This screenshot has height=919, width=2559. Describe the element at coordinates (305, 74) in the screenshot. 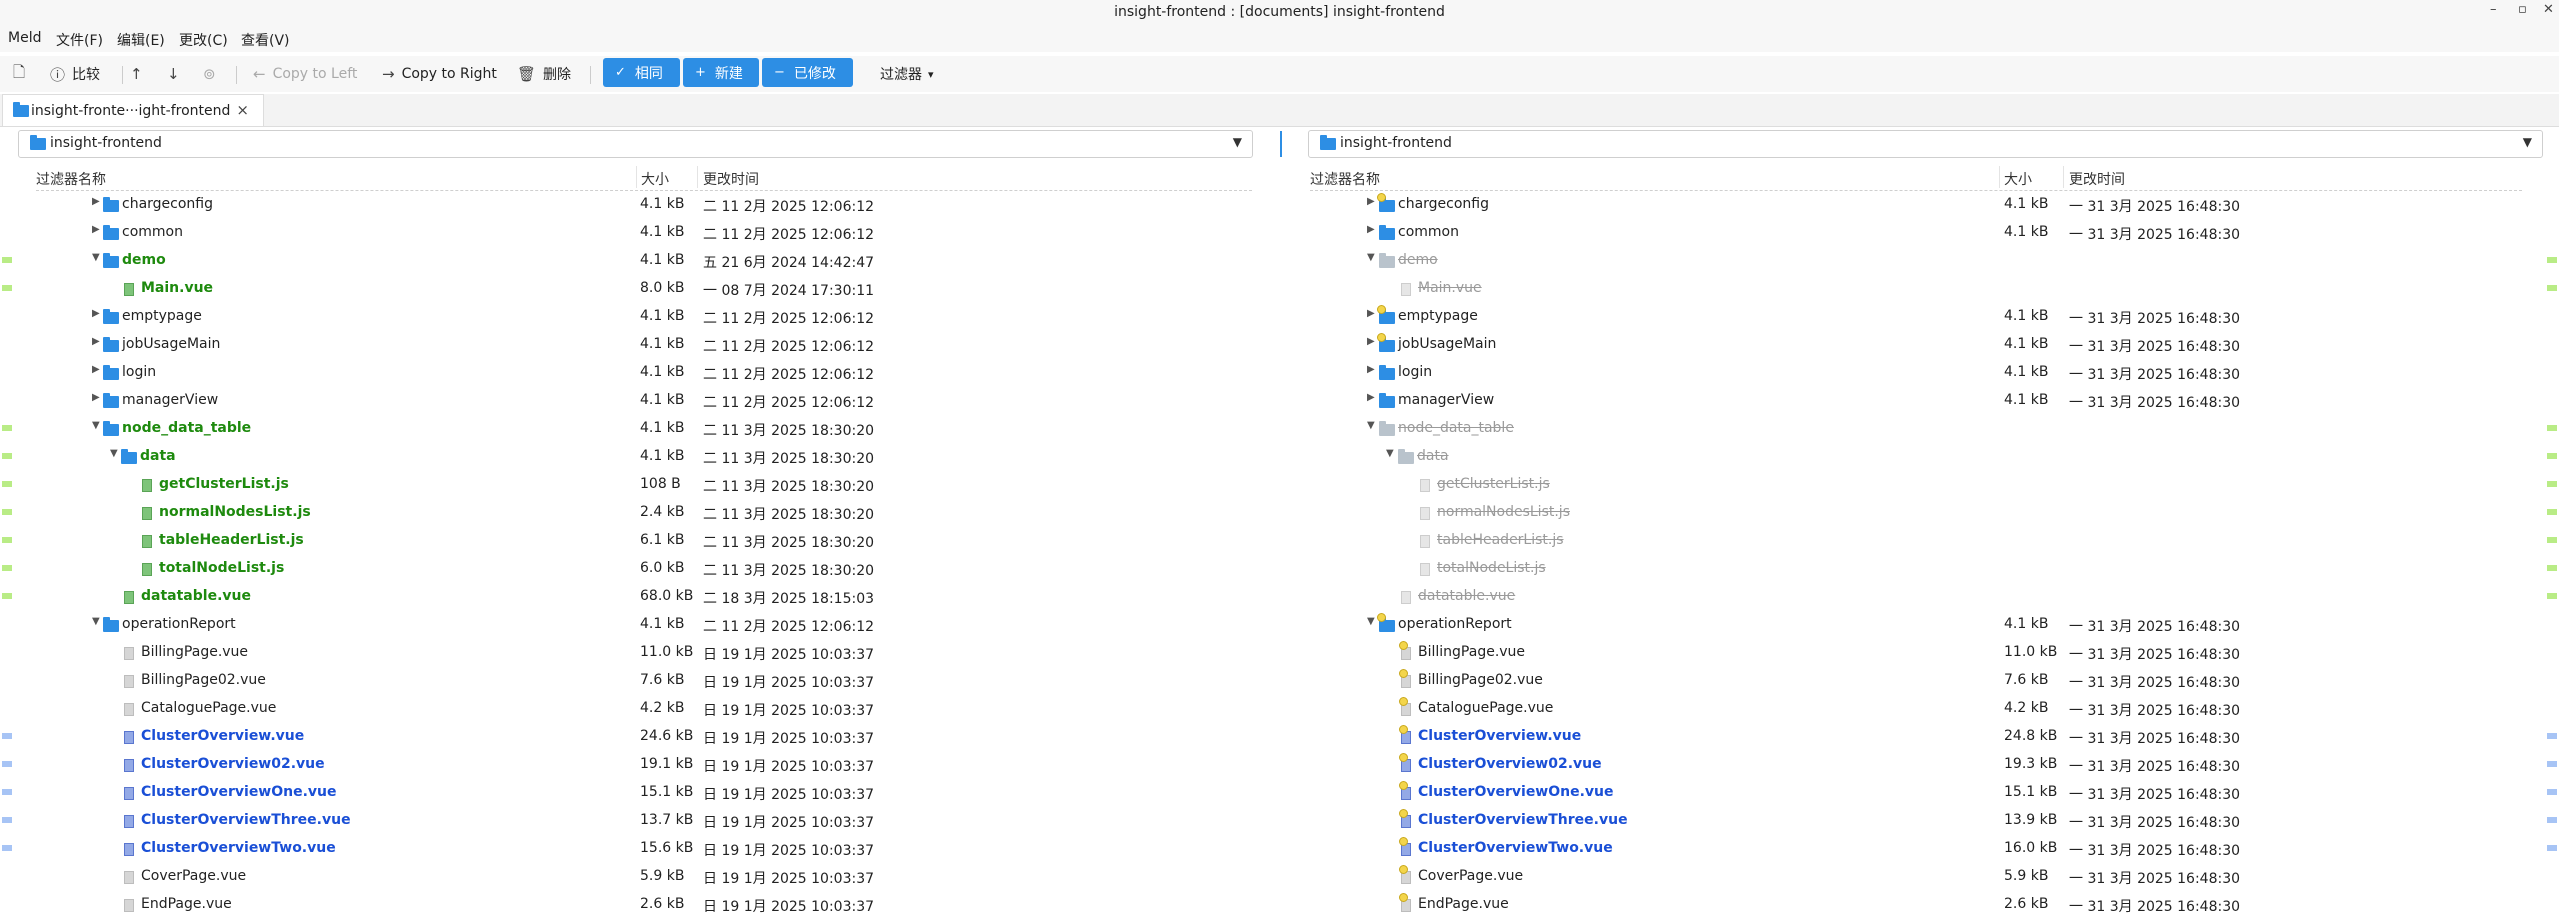

I see `copy-to-left-button: ← Copy to Left` at that location.